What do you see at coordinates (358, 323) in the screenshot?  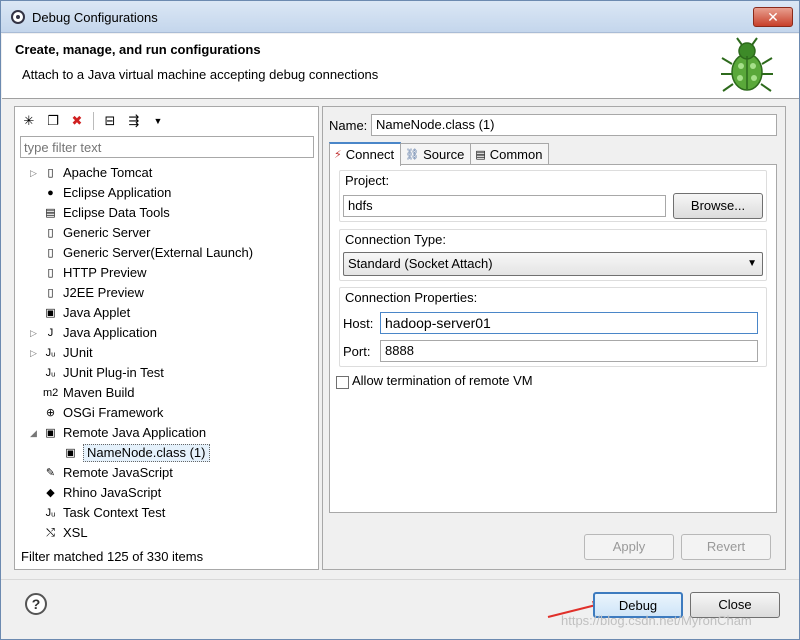 I see `host-label: Host:` at bounding box center [358, 323].